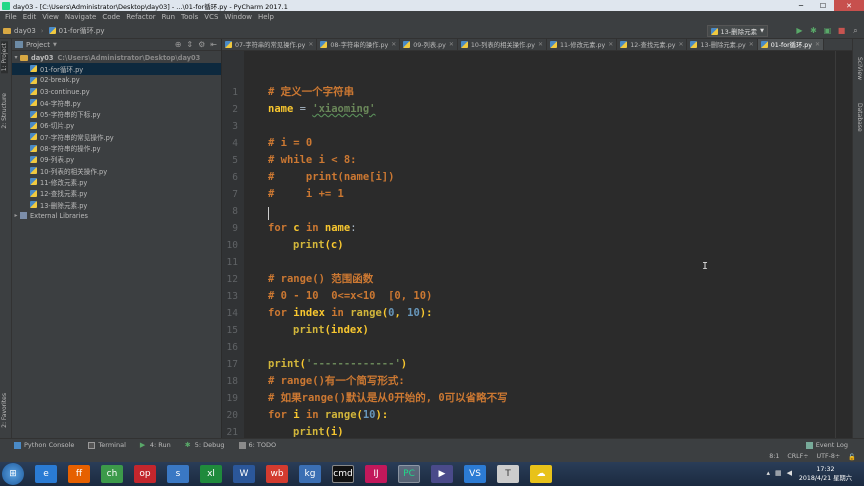 The image size is (864, 486). Describe the element at coordinates (44, 445) in the screenshot. I see `python-console-tool: Python Console` at that location.